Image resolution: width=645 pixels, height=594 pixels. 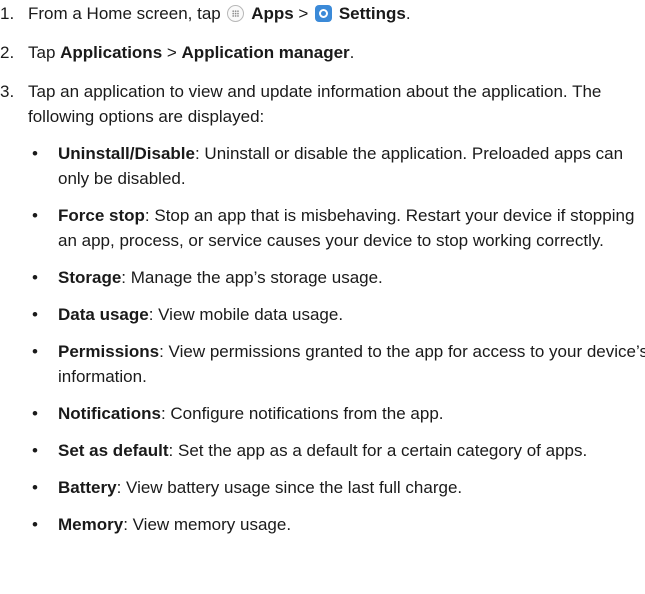 I want to click on apps-icon, so click(x=236, y=13).